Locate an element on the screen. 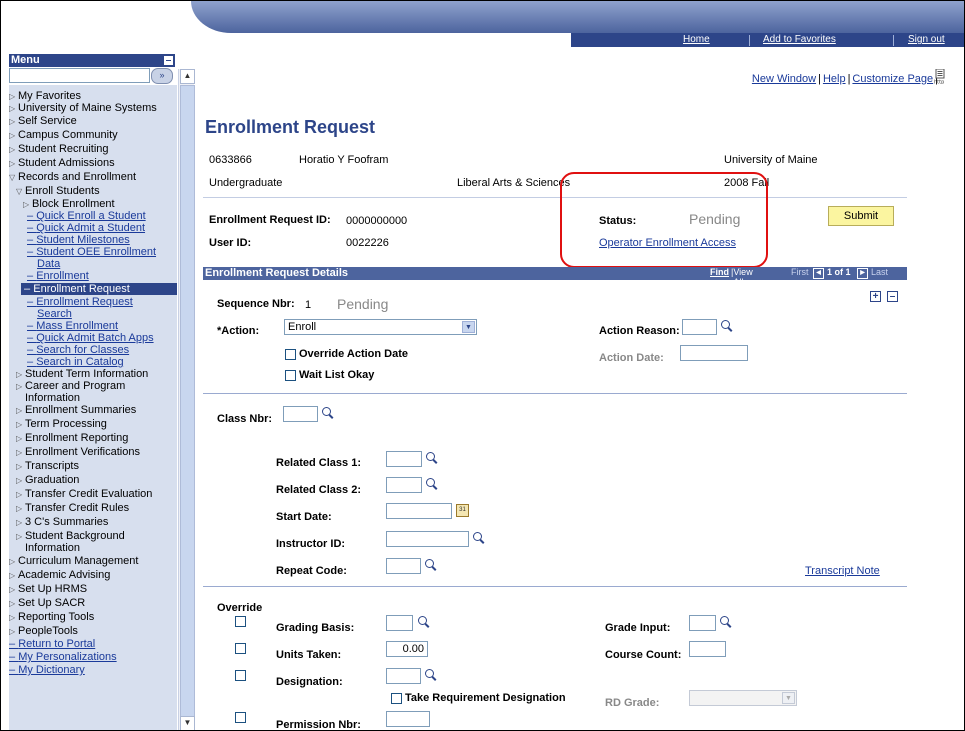  last-link: Last is located at coordinates (879, 272).